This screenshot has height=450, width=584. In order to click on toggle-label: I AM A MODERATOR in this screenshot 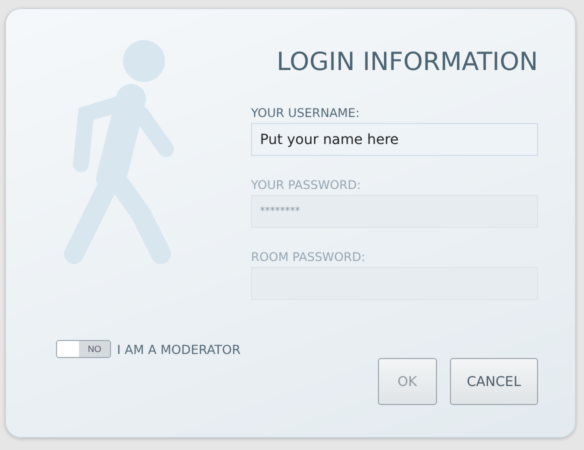, I will do `click(179, 349)`.